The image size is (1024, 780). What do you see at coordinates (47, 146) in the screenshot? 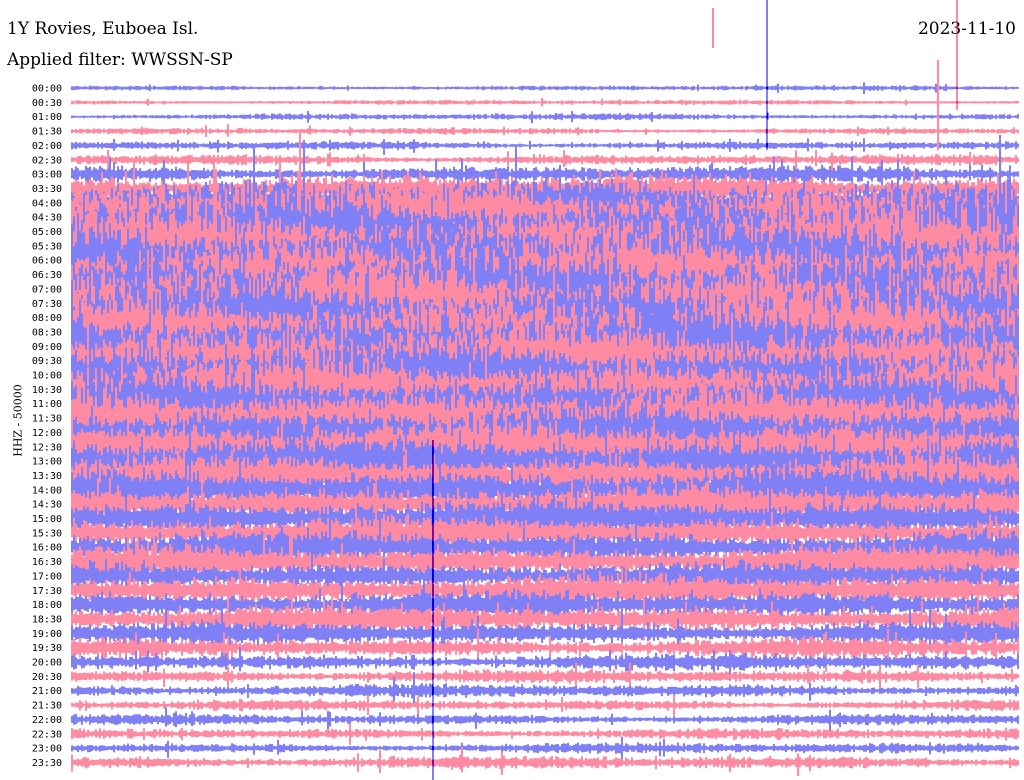
I see `time-tick-label: 02:00` at bounding box center [47, 146].